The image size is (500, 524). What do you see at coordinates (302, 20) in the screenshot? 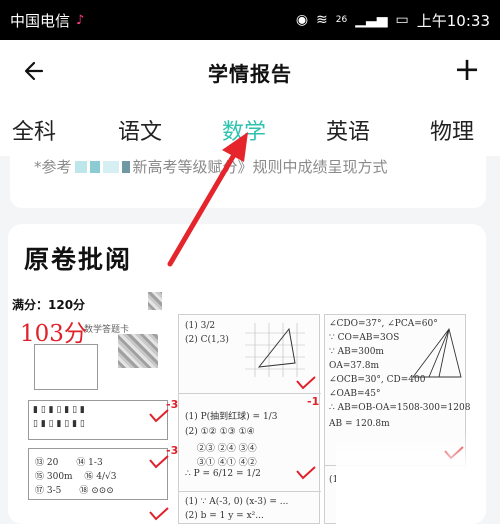
I see `eye-icon: ◉` at bounding box center [302, 20].